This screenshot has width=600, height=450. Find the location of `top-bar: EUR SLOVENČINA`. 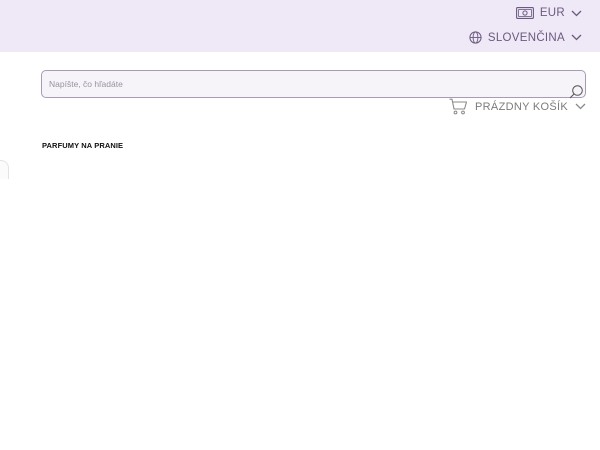

top-bar: EUR SLOVENČINA is located at coordinates (300, 26).